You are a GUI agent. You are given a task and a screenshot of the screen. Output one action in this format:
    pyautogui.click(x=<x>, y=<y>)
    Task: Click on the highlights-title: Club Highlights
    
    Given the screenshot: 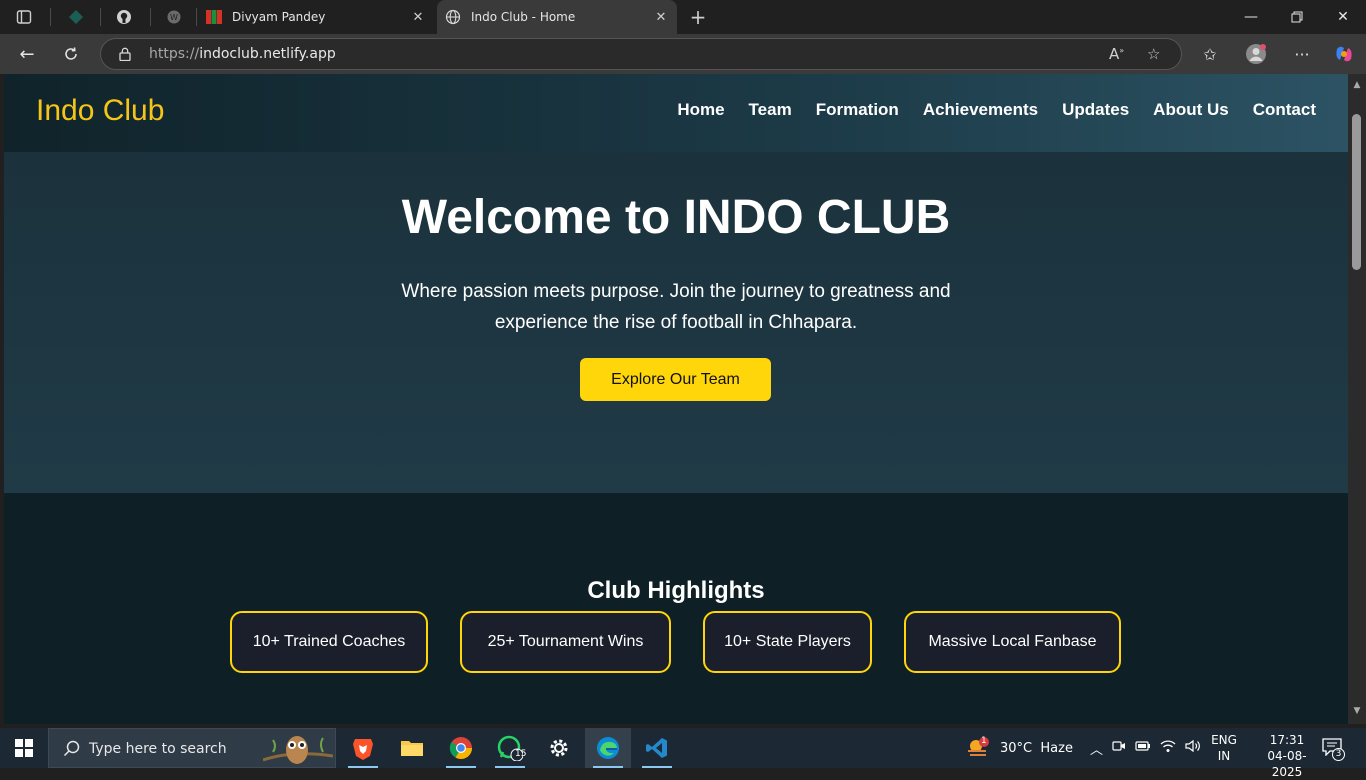 What is the action you would take?
    pyautogui.click(x=676, y=590)
    